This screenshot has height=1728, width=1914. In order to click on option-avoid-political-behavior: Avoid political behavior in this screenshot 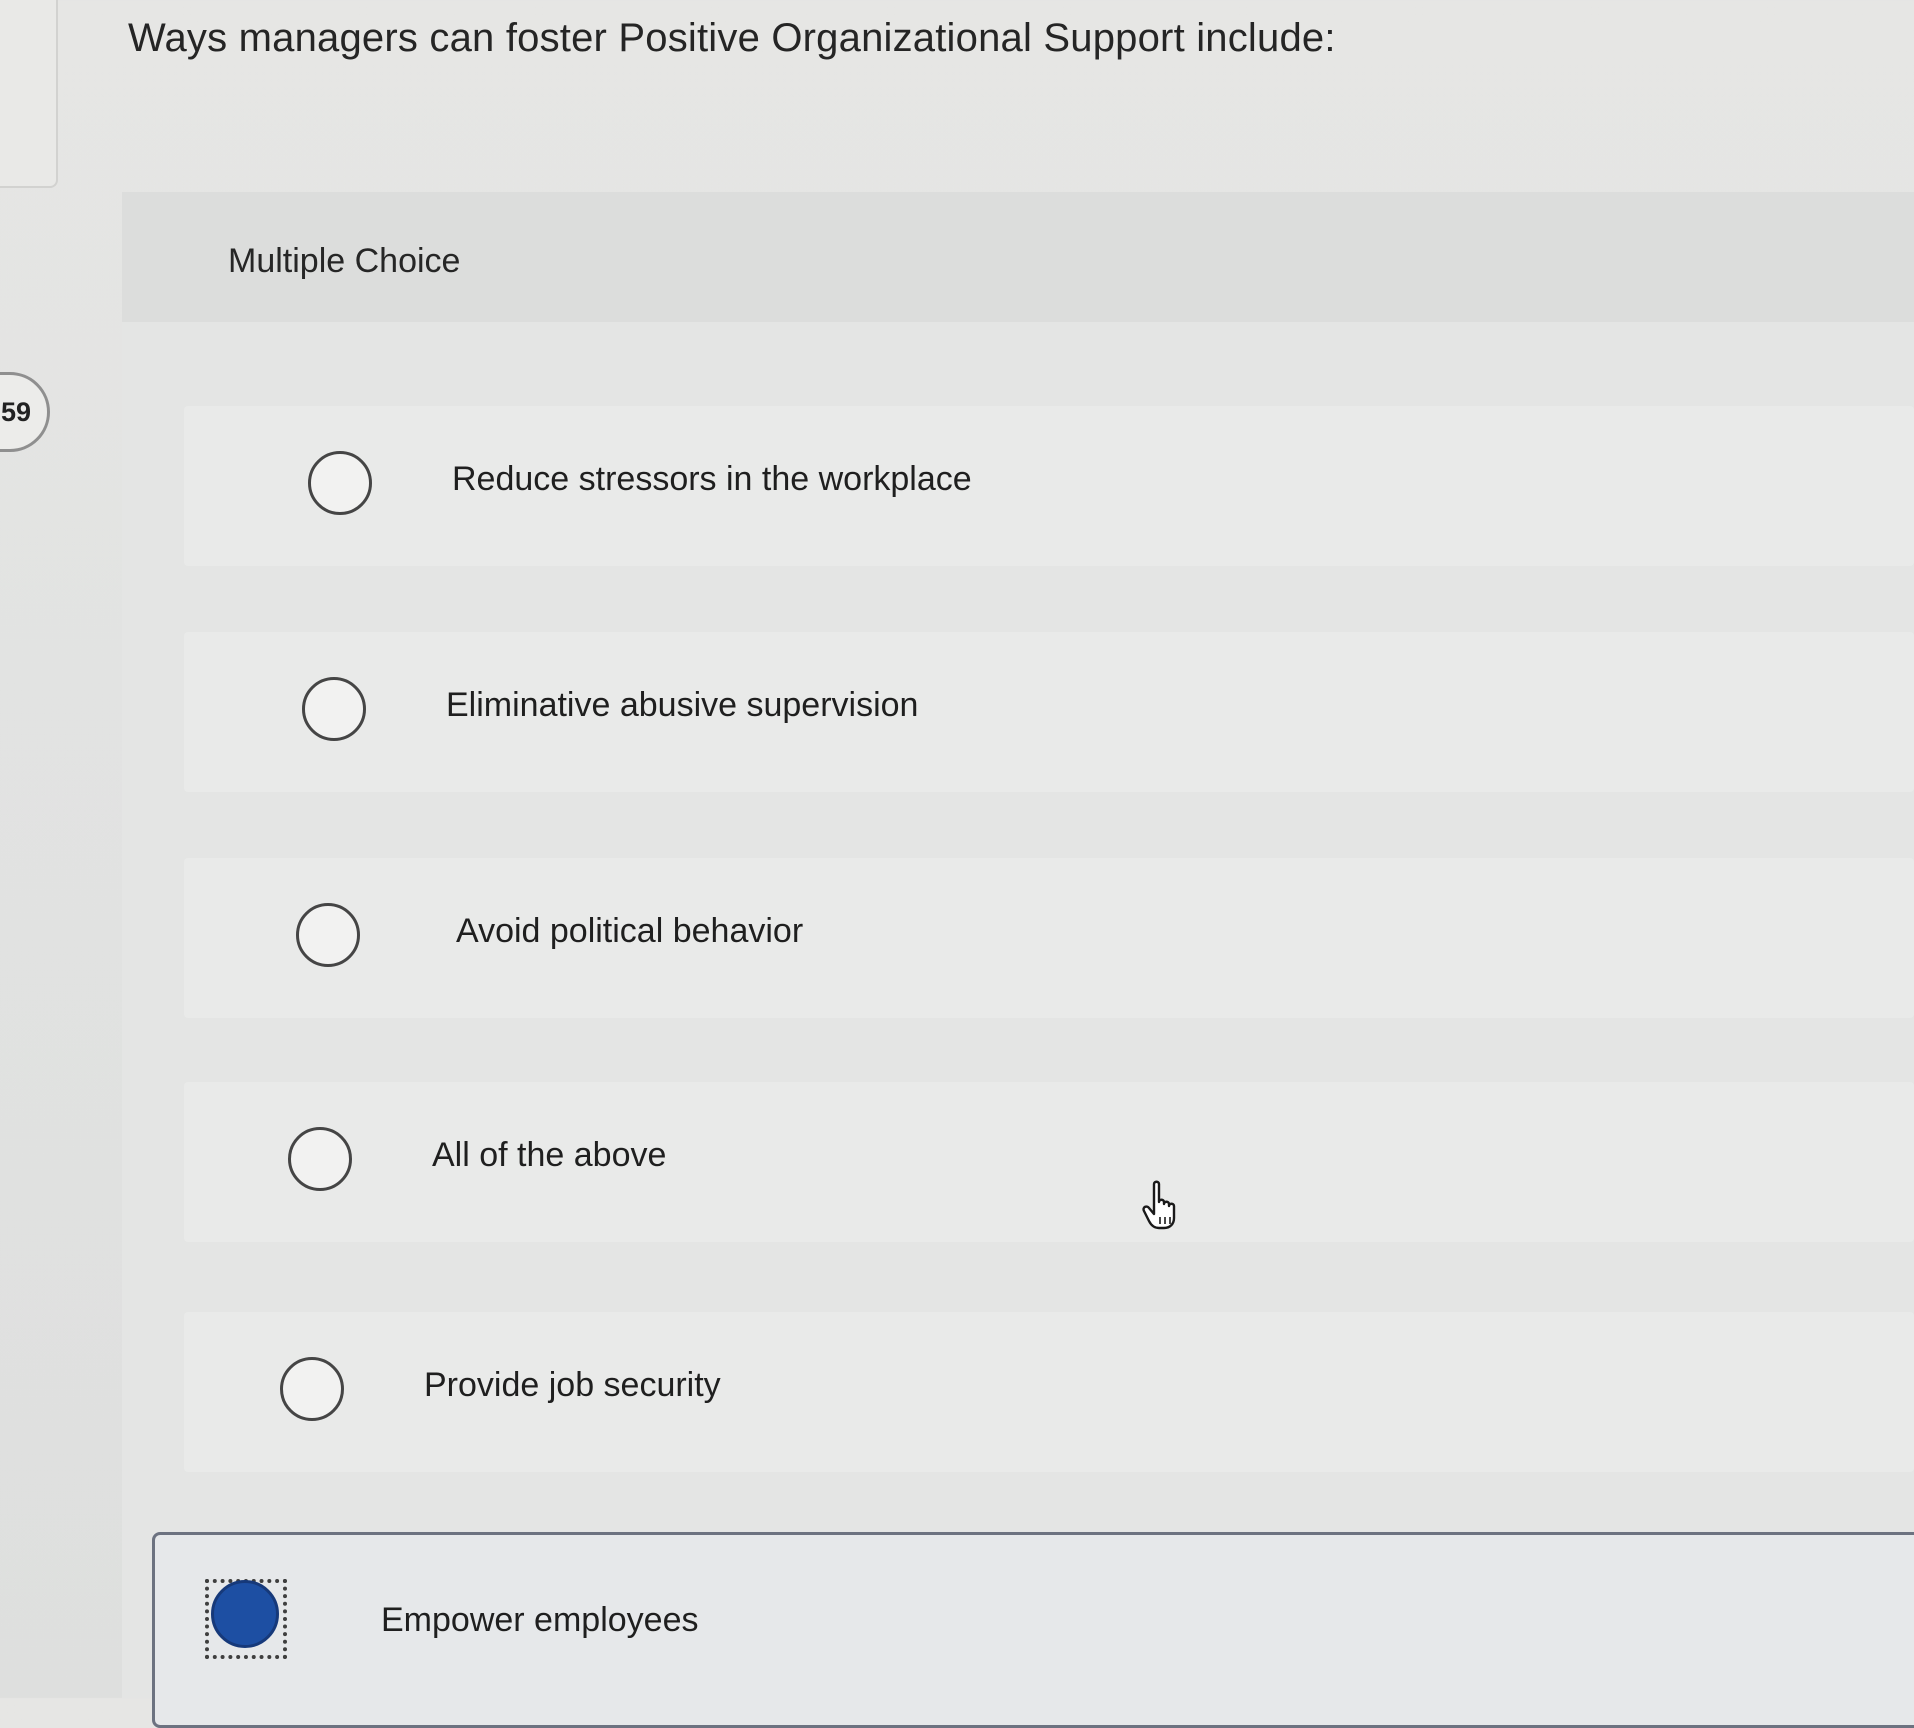, I will do `click(1049, 938)`.